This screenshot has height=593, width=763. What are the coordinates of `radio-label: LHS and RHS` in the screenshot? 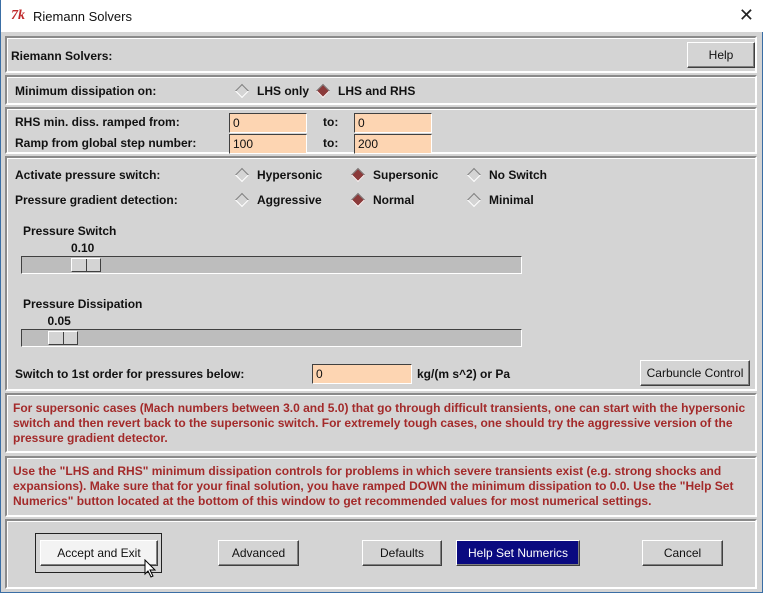 It's located at (377, 91).